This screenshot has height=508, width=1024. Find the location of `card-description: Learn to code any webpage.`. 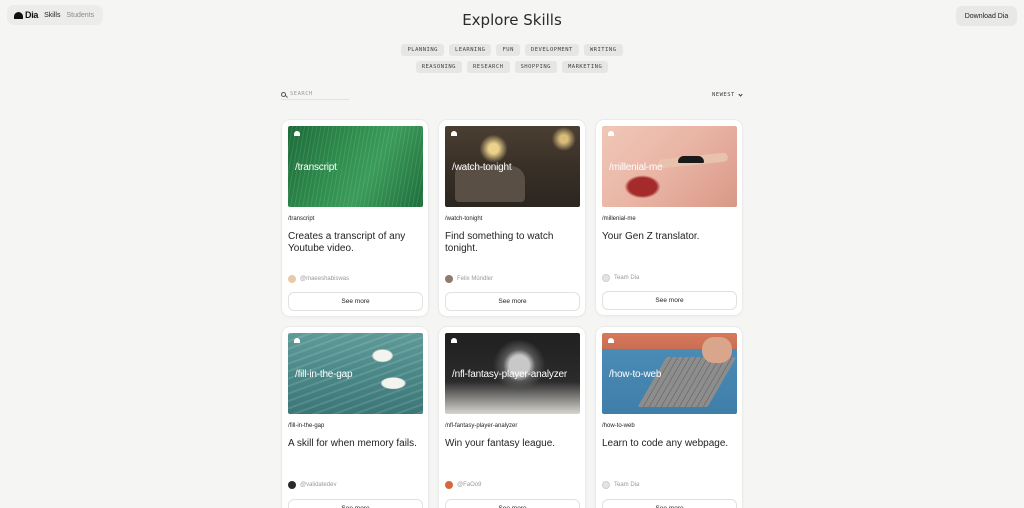

card-description: Learn to code any webpage. is located at coordinates (665, 443).